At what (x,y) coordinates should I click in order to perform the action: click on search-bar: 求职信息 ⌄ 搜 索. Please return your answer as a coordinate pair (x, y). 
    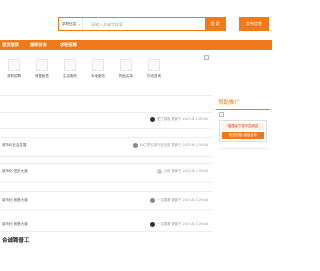
    Looking at the image, I should click on (142, 24).